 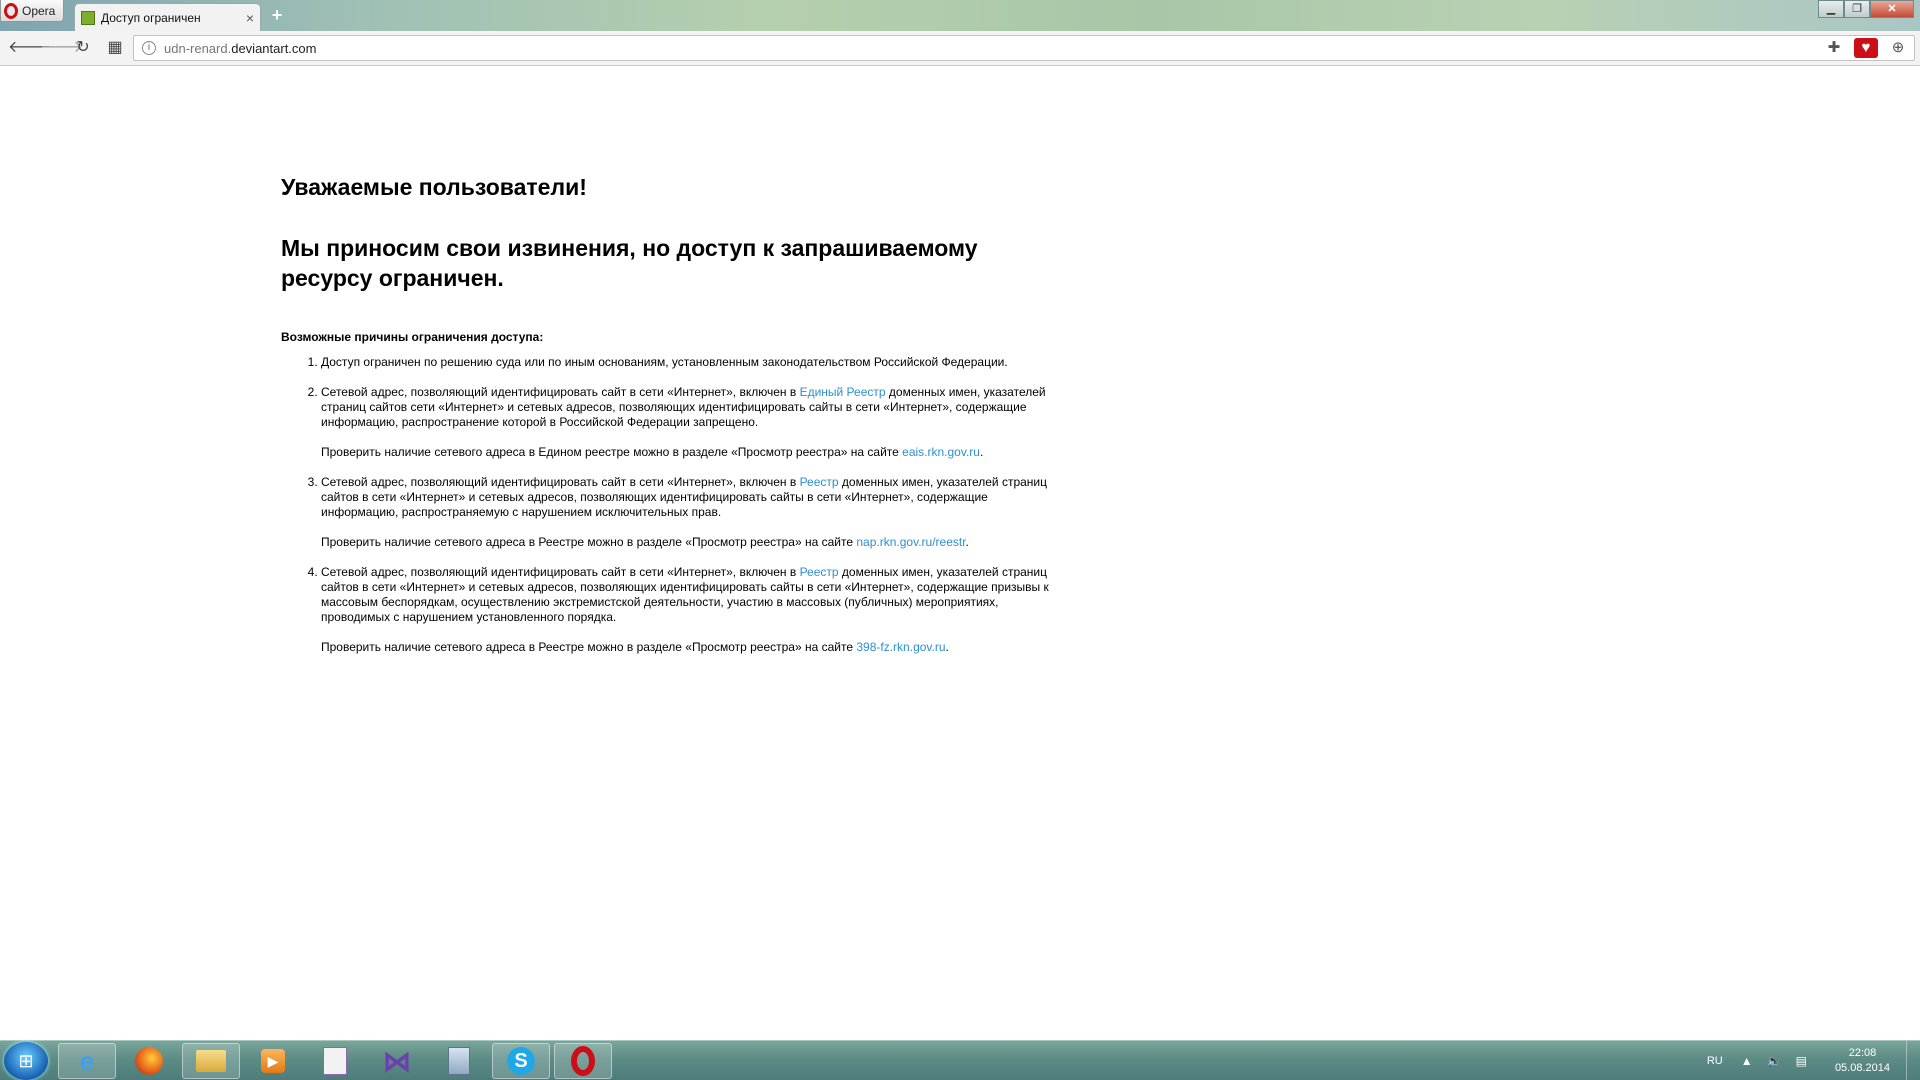 What do you see at coordinates (1892, 9) in the screenshot?
I see `close-window-button: ✕` at bounding box center [1892, 9].